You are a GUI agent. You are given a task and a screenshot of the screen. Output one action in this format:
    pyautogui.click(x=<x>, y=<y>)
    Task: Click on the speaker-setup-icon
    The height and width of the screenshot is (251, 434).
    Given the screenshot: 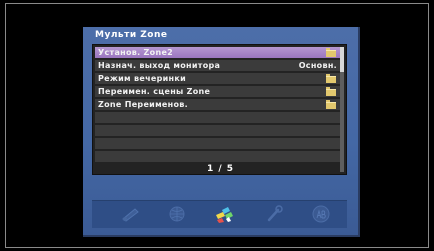 What is the action you would take?
    pyautogui.click(x=131, y=214)
    